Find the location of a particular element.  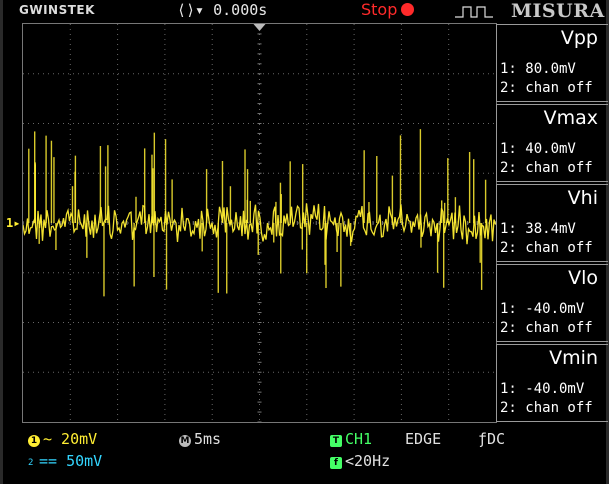

trigger-source-value: CH1 is located at coordinates (359, 439).